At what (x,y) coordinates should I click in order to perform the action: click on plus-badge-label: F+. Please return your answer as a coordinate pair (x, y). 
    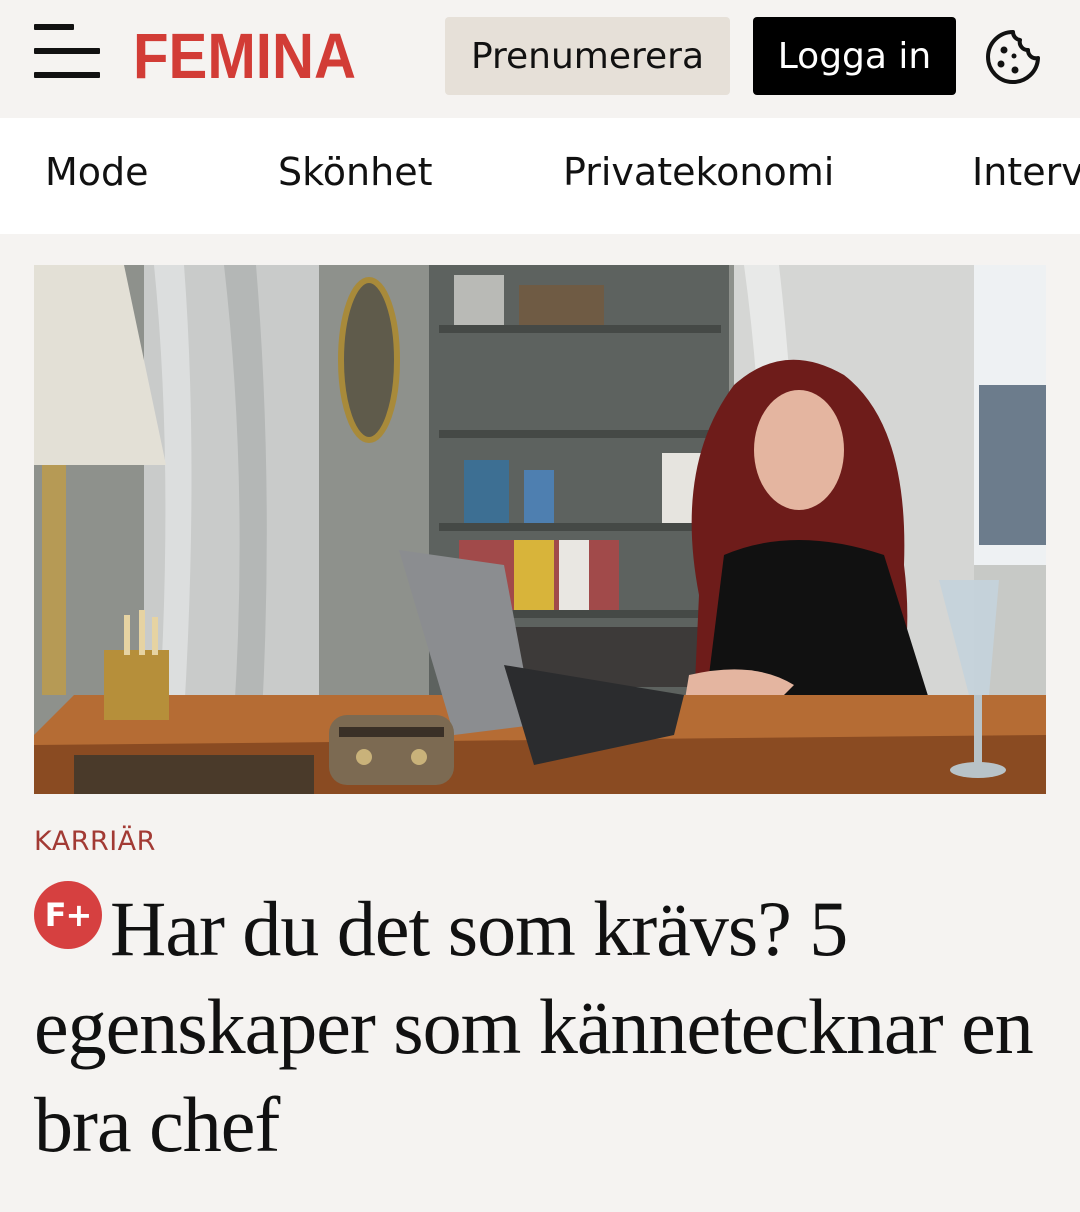
    Looking at the image, I should click on (68, 915).